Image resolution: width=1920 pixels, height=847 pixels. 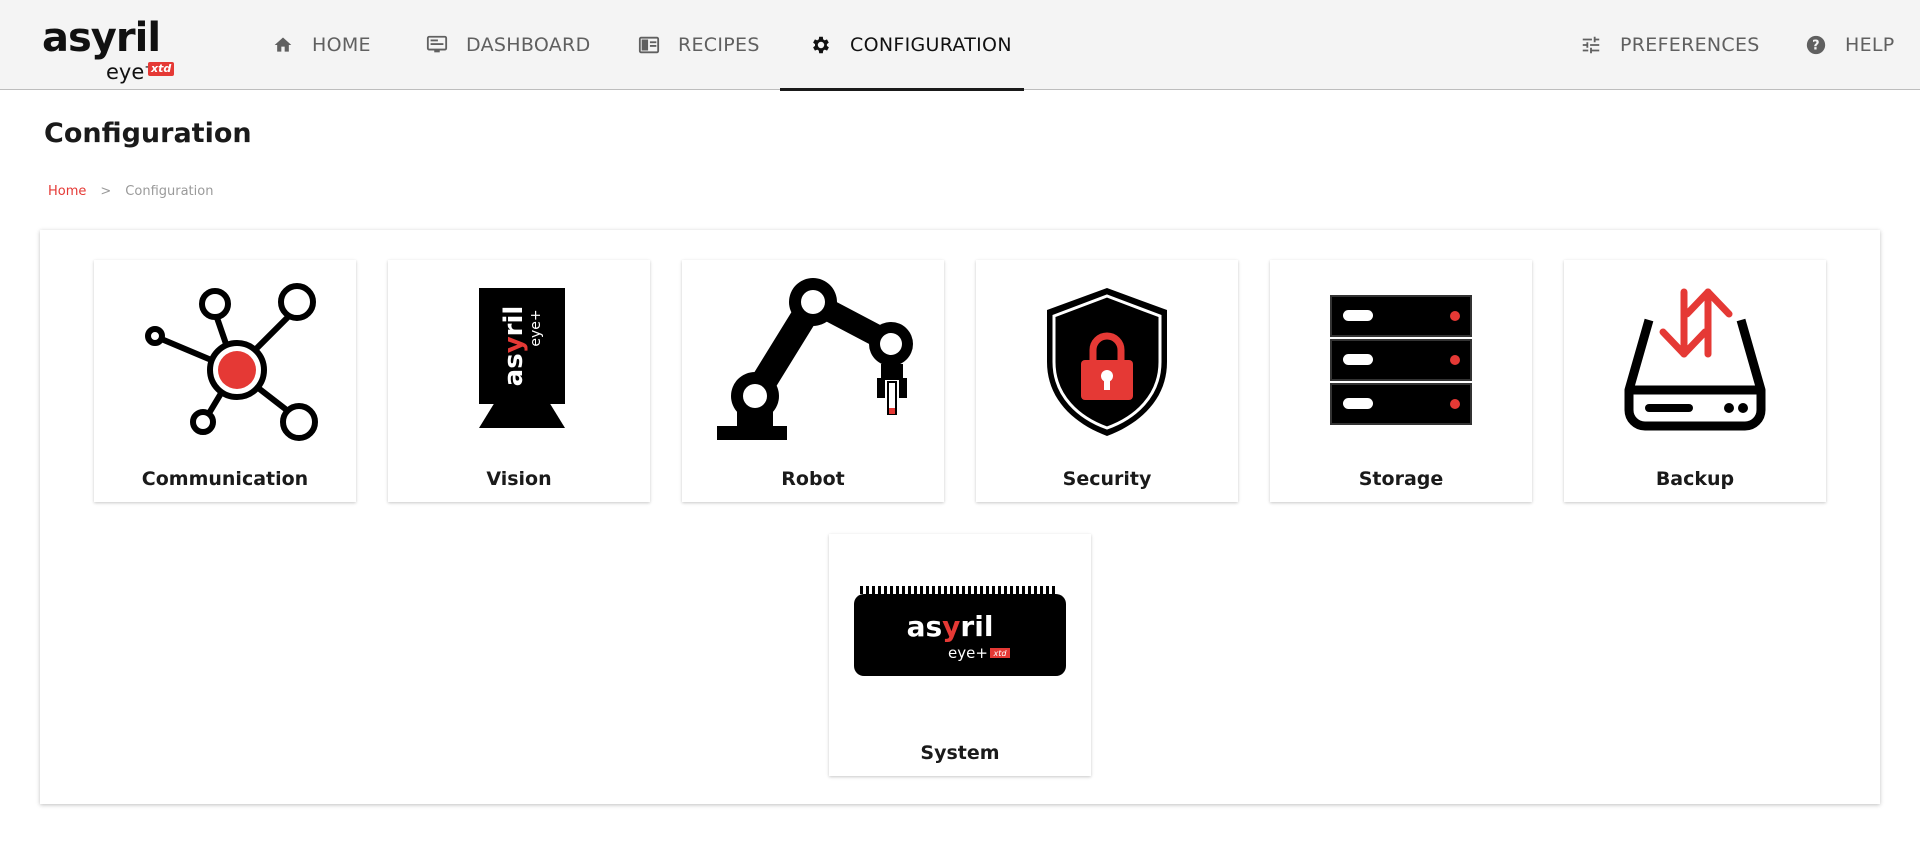 I want to click on breadcrumb-current: Configuration, so click(x=169, y=191).